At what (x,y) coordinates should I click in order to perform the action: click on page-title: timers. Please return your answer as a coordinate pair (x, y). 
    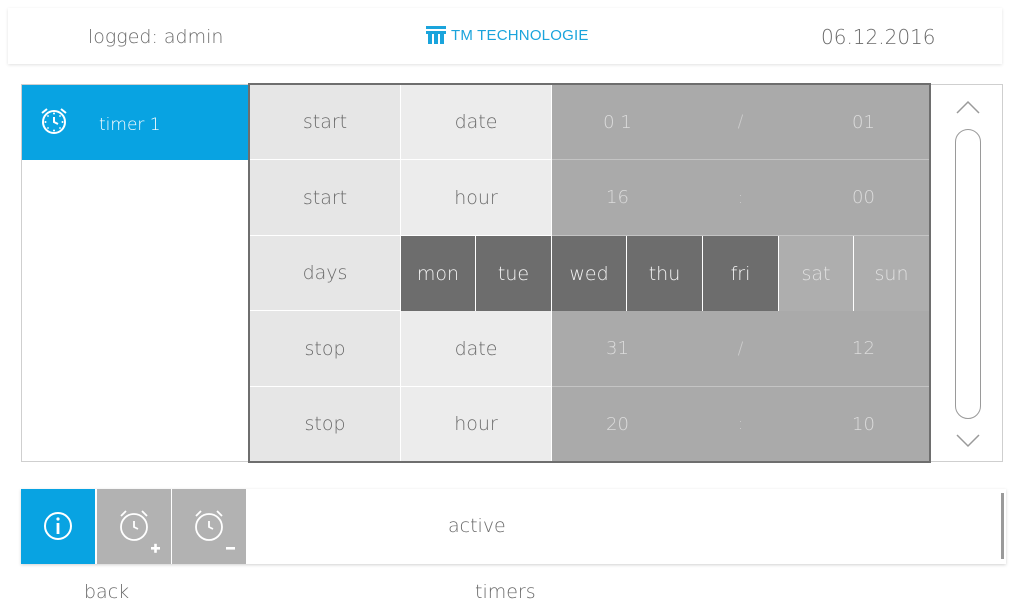
    Looking at the image, I should click on (505, 592).